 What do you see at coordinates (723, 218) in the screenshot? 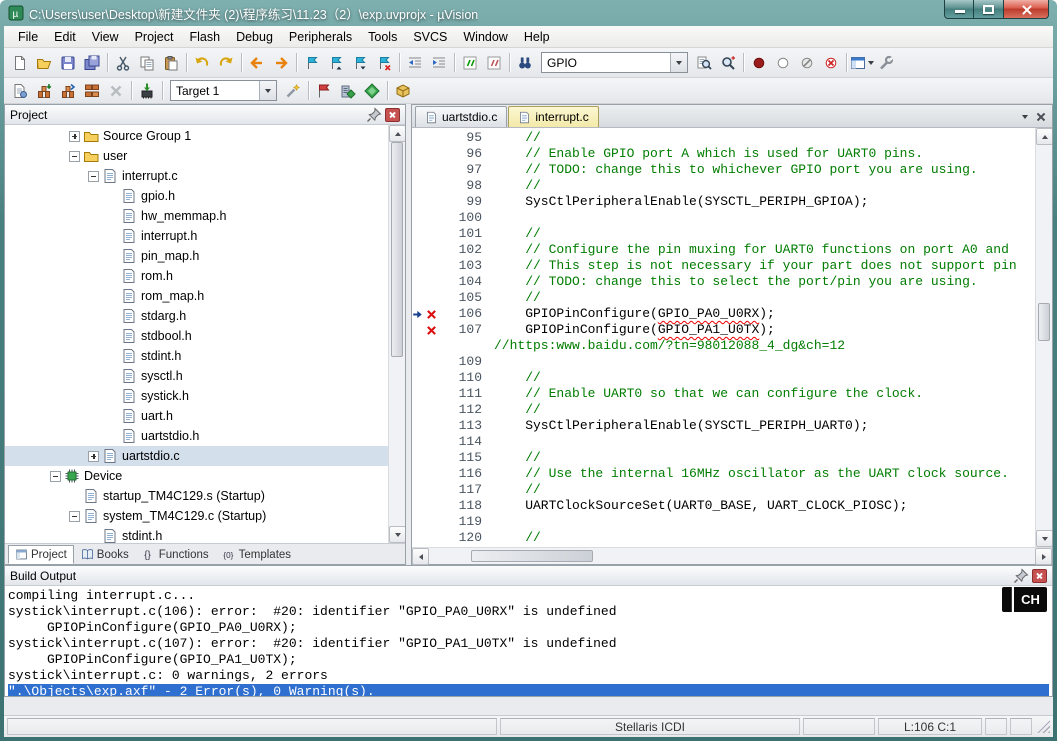
I see `code-line: 100` at bounding box center [723, 218].